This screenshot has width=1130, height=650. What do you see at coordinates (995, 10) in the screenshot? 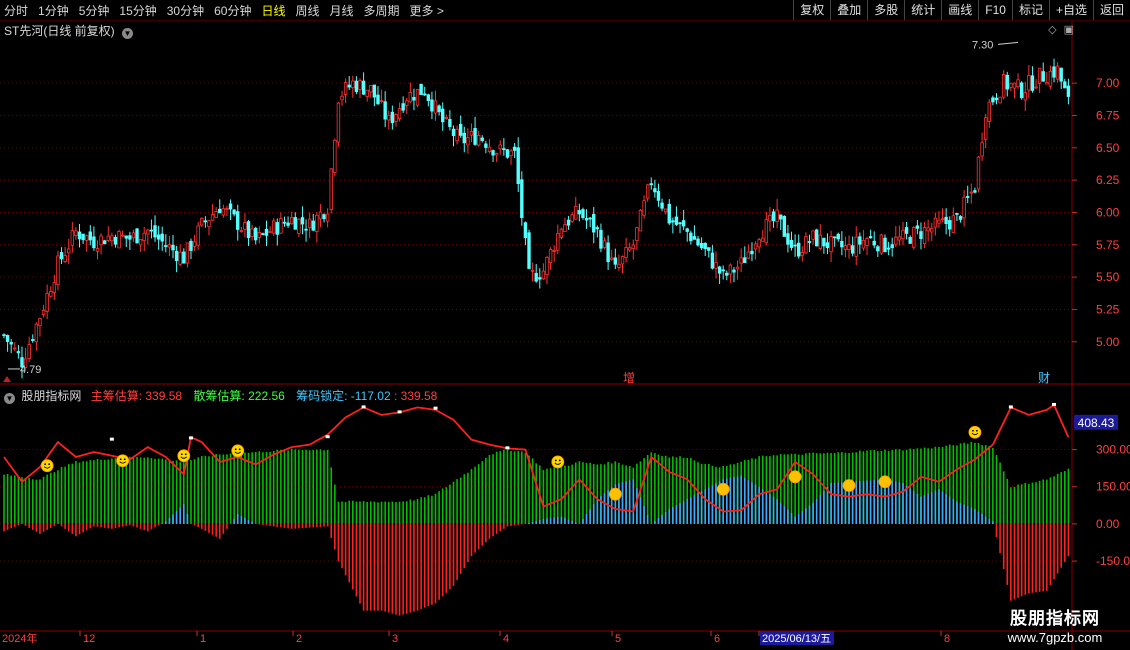
I see `menu-button: F10` at bounding box center [995, 10].